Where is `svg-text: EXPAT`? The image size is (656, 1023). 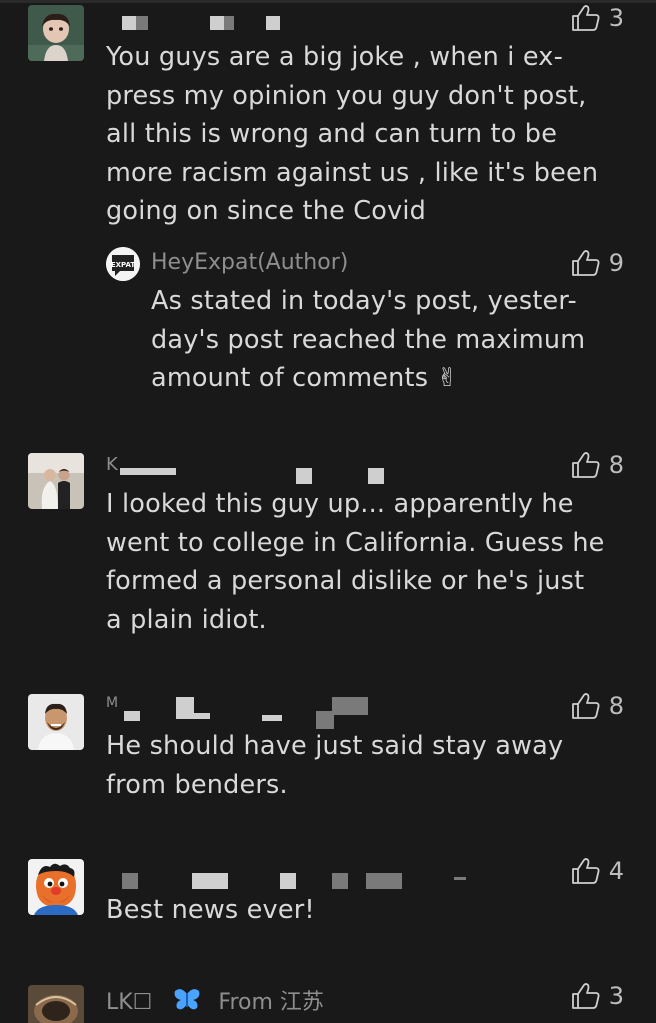 svg-text: EXPAT is located at coordinates (123, 265).